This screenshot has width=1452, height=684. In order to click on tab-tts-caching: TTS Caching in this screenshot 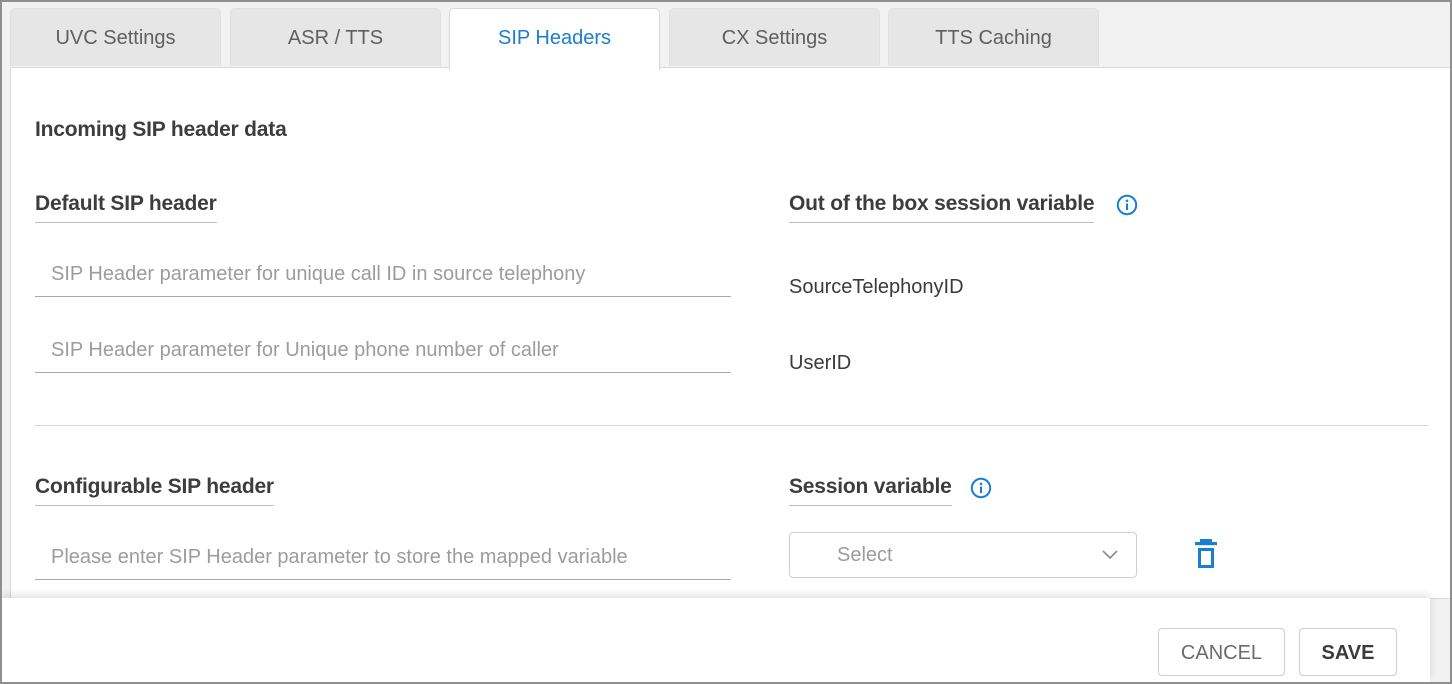, I will do `click(993, 37)`.